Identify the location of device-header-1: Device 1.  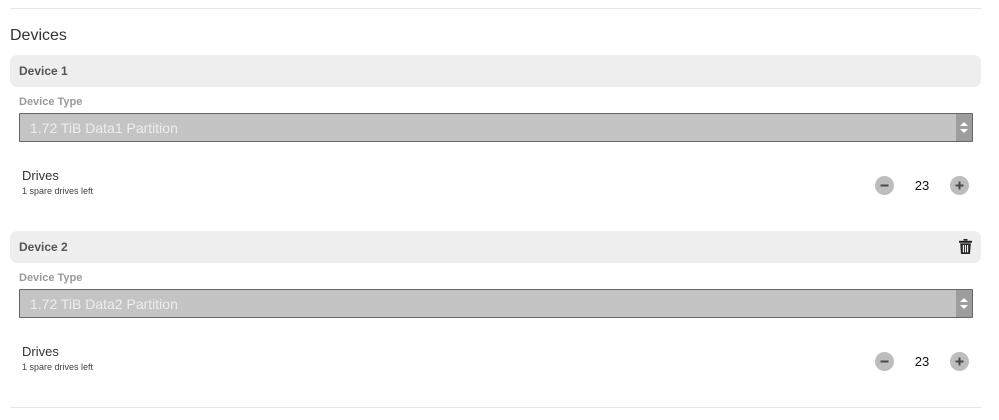
(495, 71).